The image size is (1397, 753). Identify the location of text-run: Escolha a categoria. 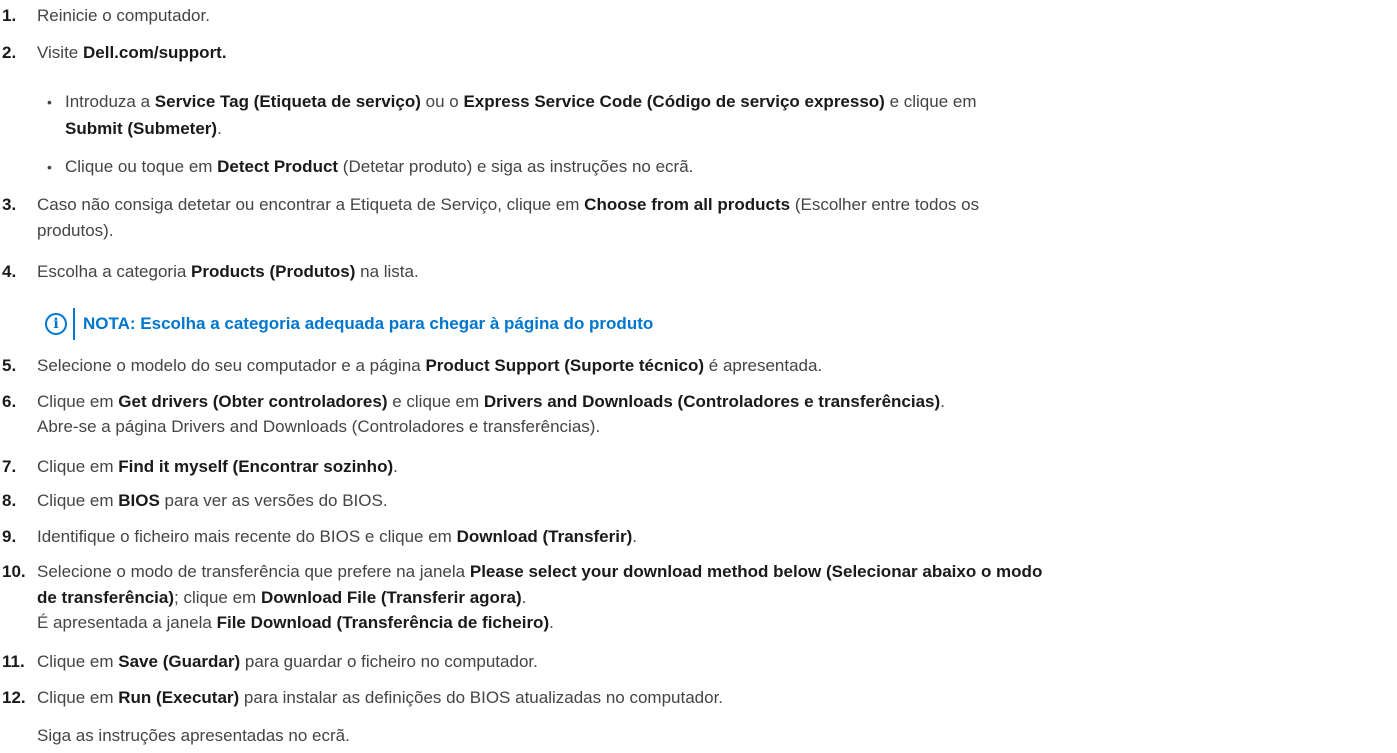
(114, 271).